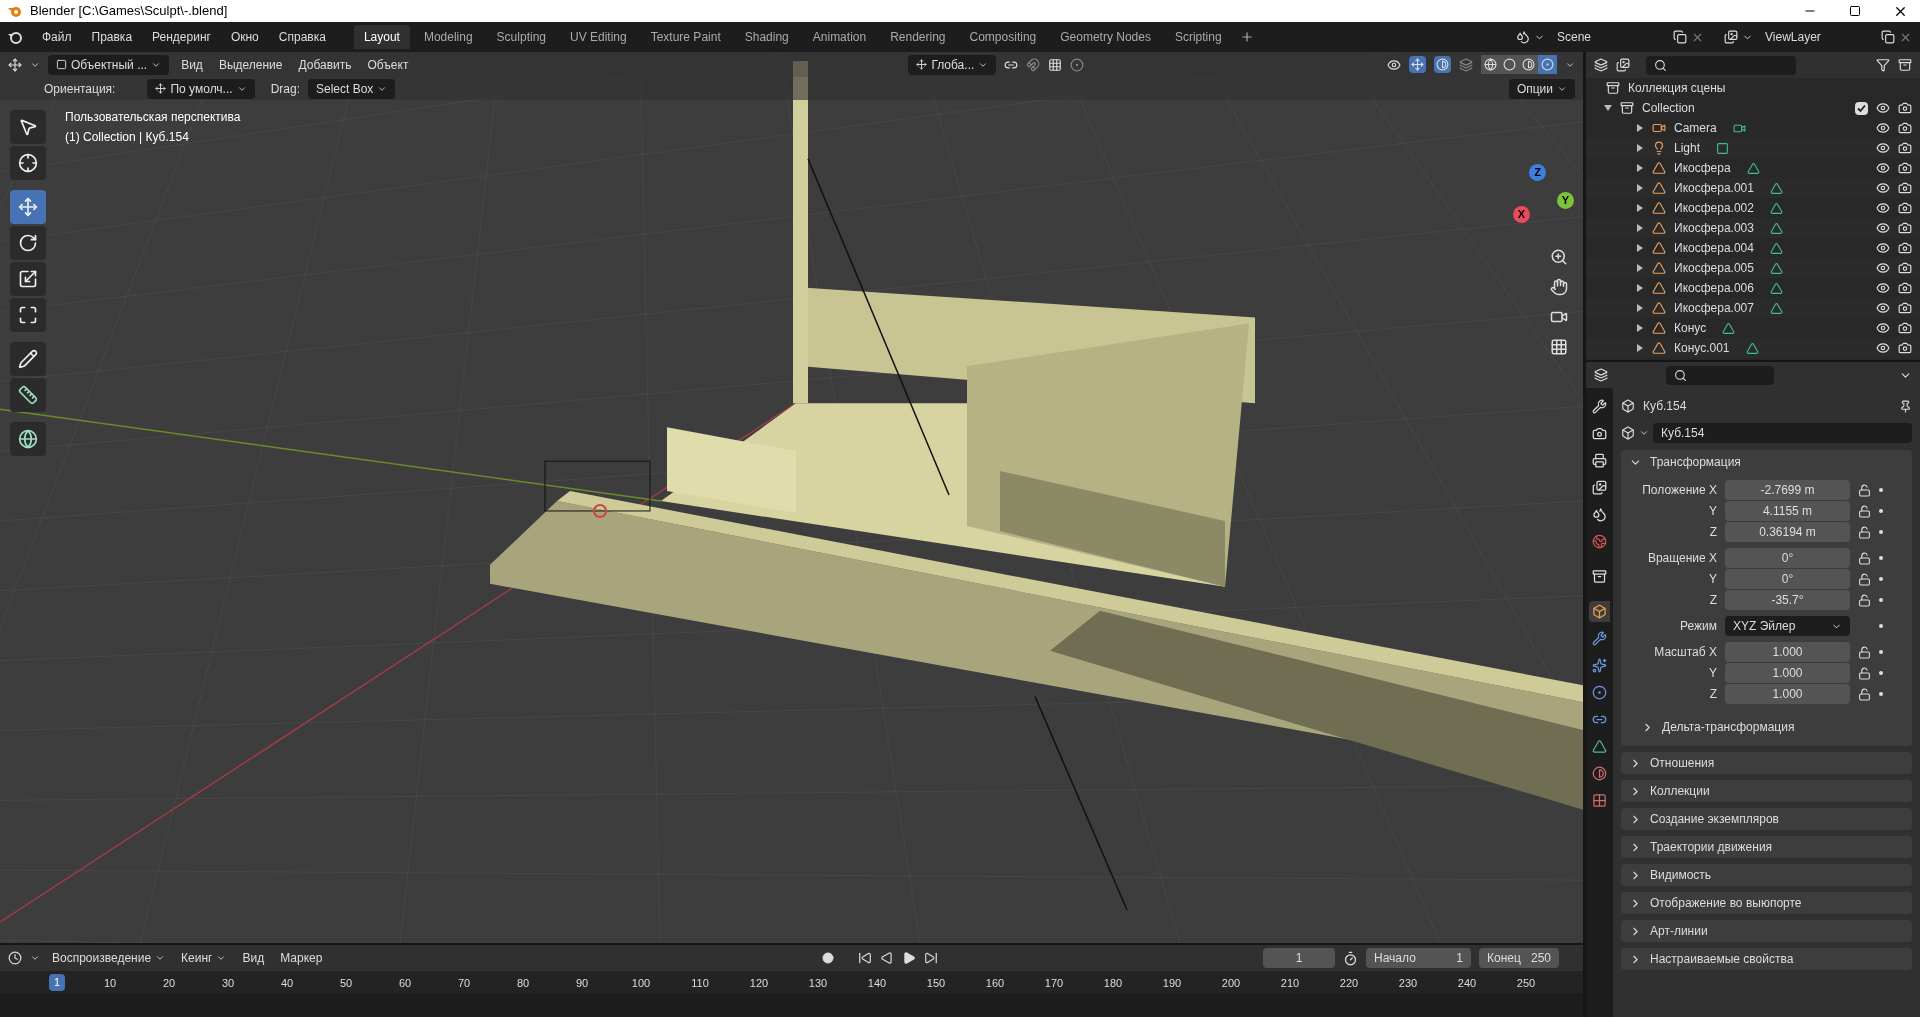 This screenshot has width=1920, height=1017. Describe the element at coordinates (685, 37) in the screenshot. I see `workspace-tab: Texture Paint` at that location.